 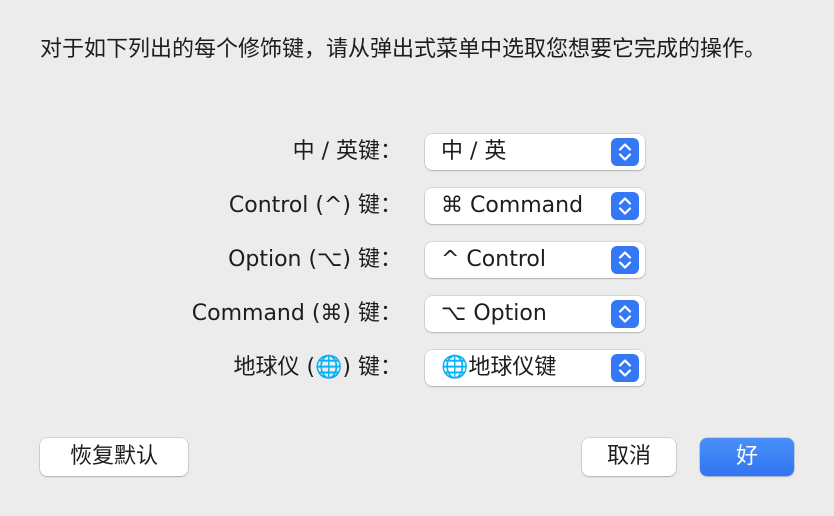 What do you see at coordinates (315, 205) in the screenshot?
I see `modifier-label-control: Control (^) 键：` at bounding box center [315, 205].